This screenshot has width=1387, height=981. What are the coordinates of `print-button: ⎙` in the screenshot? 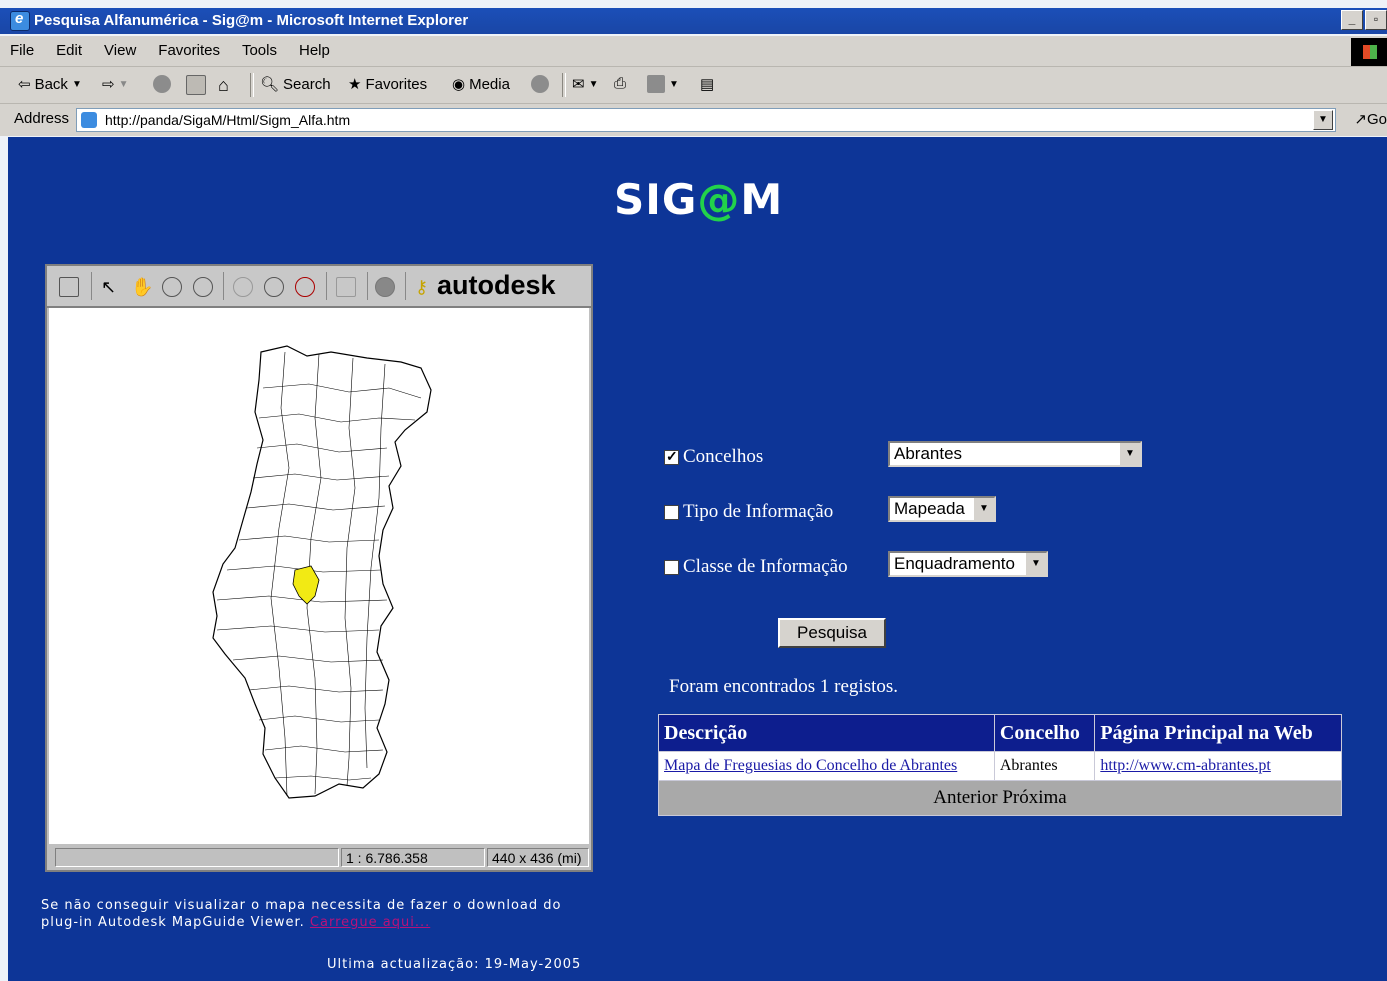 It's located at (620, 83).